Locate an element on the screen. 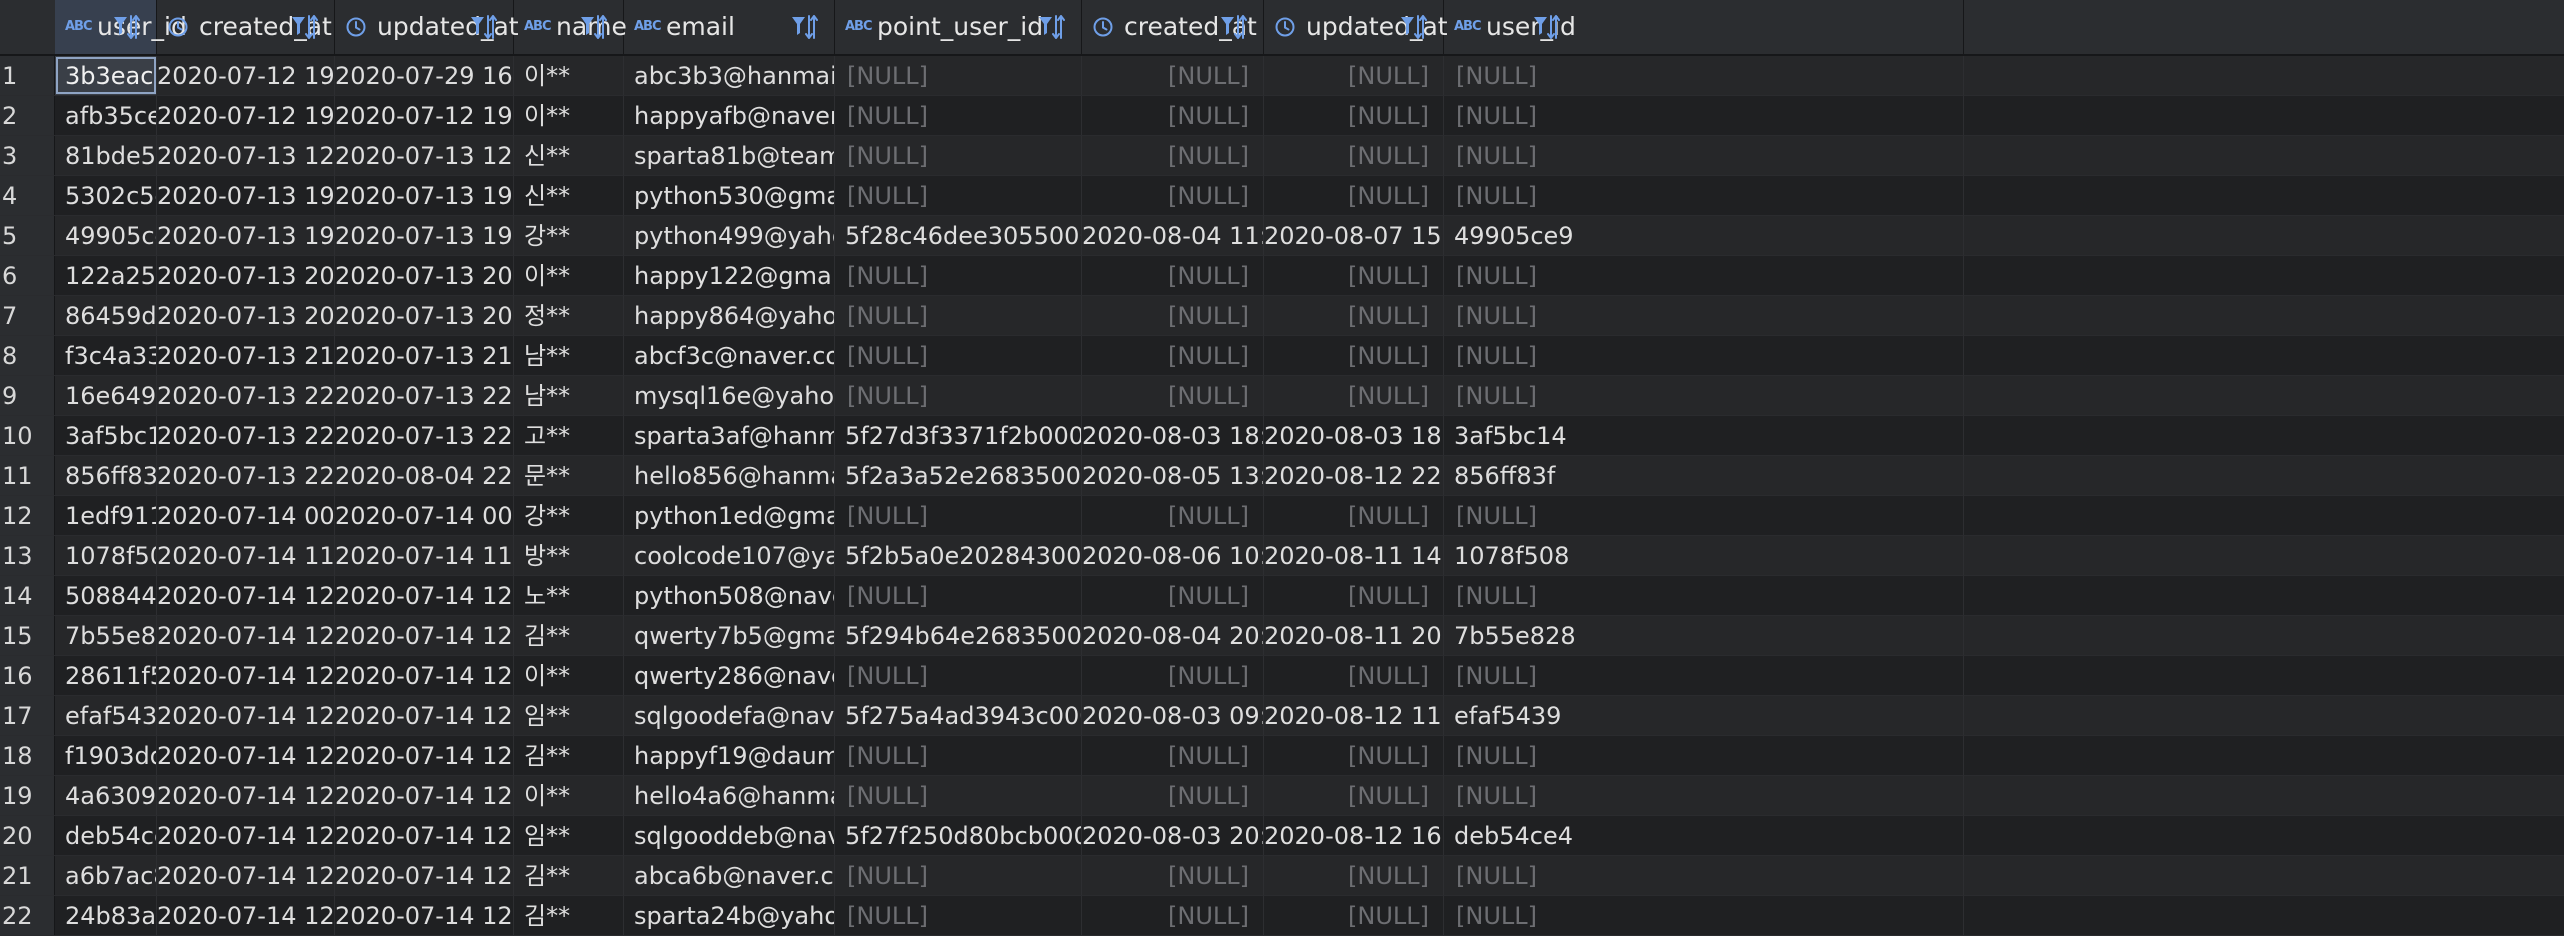 The height and width of the screenshot is (936, 2564). row-number: 18 is located at coordinates (27, 755).